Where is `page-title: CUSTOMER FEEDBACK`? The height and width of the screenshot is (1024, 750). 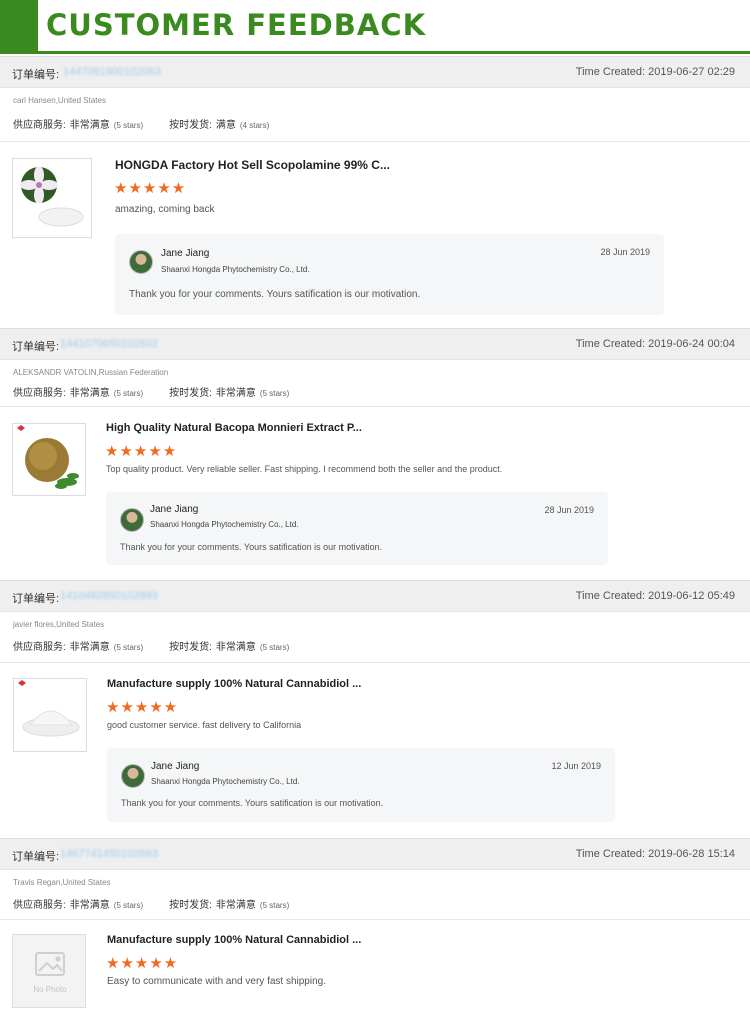 page-title: CUSTOMER FEEDBACK is located at coordinates (236, 25).